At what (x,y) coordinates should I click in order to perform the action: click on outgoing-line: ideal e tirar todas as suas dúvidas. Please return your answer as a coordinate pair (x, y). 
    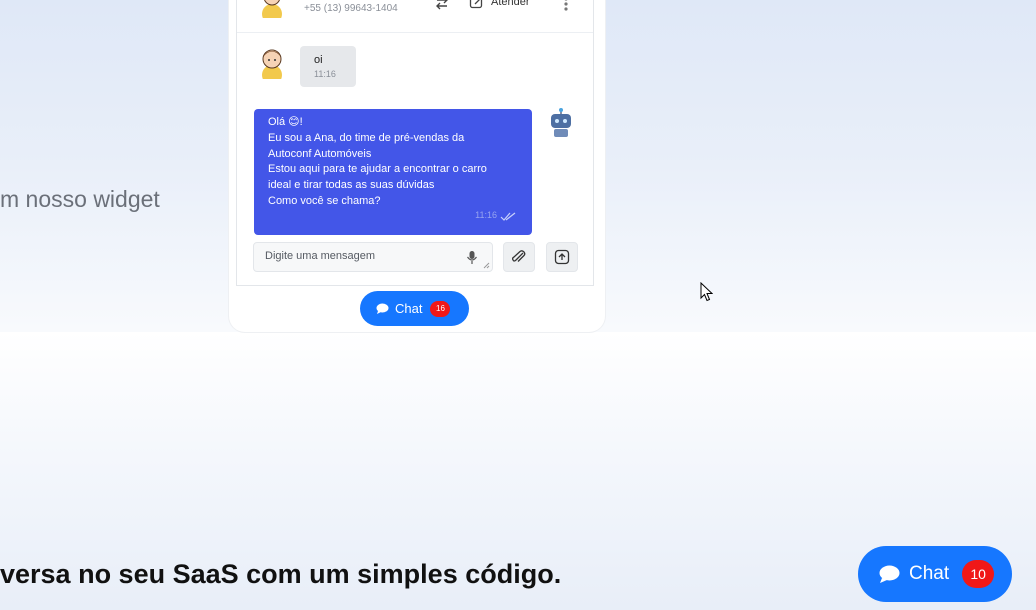
    Looking at the image, I should click on (351, 185).